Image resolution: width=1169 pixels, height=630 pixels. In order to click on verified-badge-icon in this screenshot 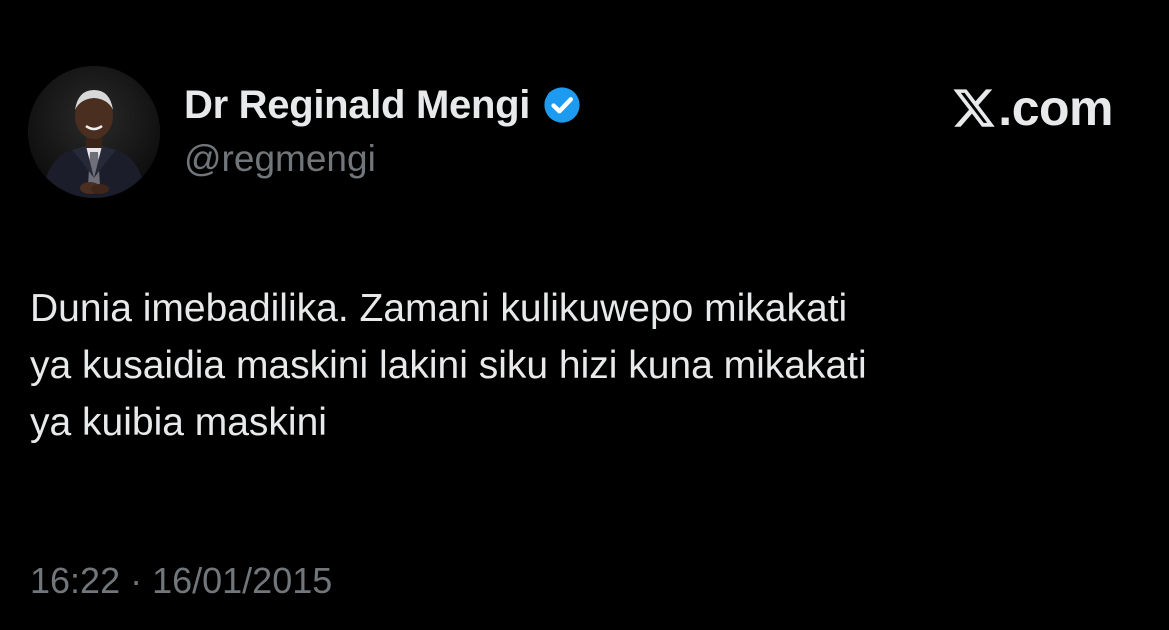, I will do `click(562, 105)`.